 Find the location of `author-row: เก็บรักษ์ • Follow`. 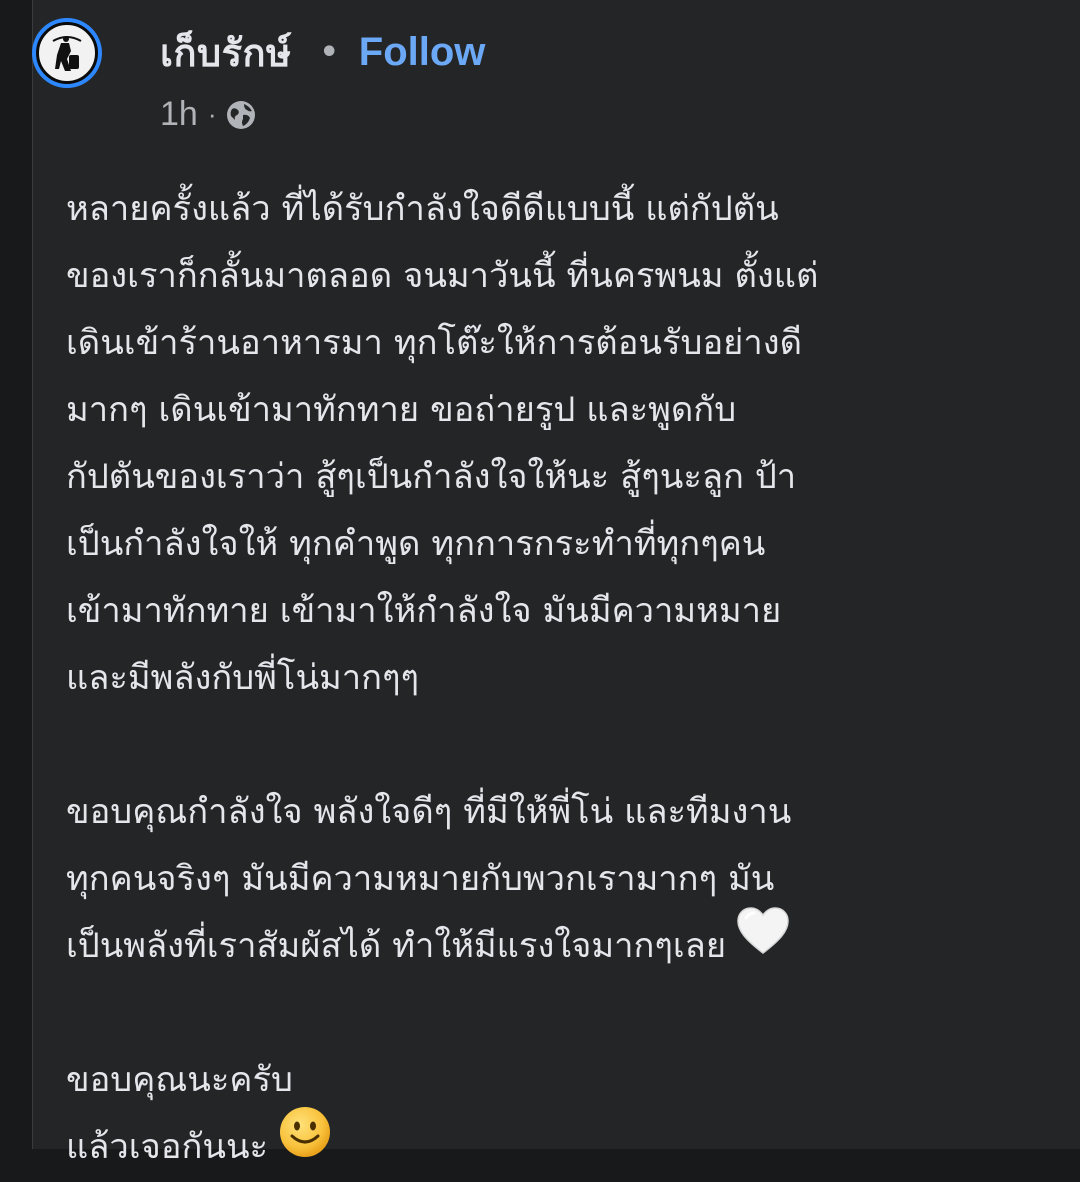

author-row: เก็บรักษ์ • Follow is located at coordinates (322, 52).